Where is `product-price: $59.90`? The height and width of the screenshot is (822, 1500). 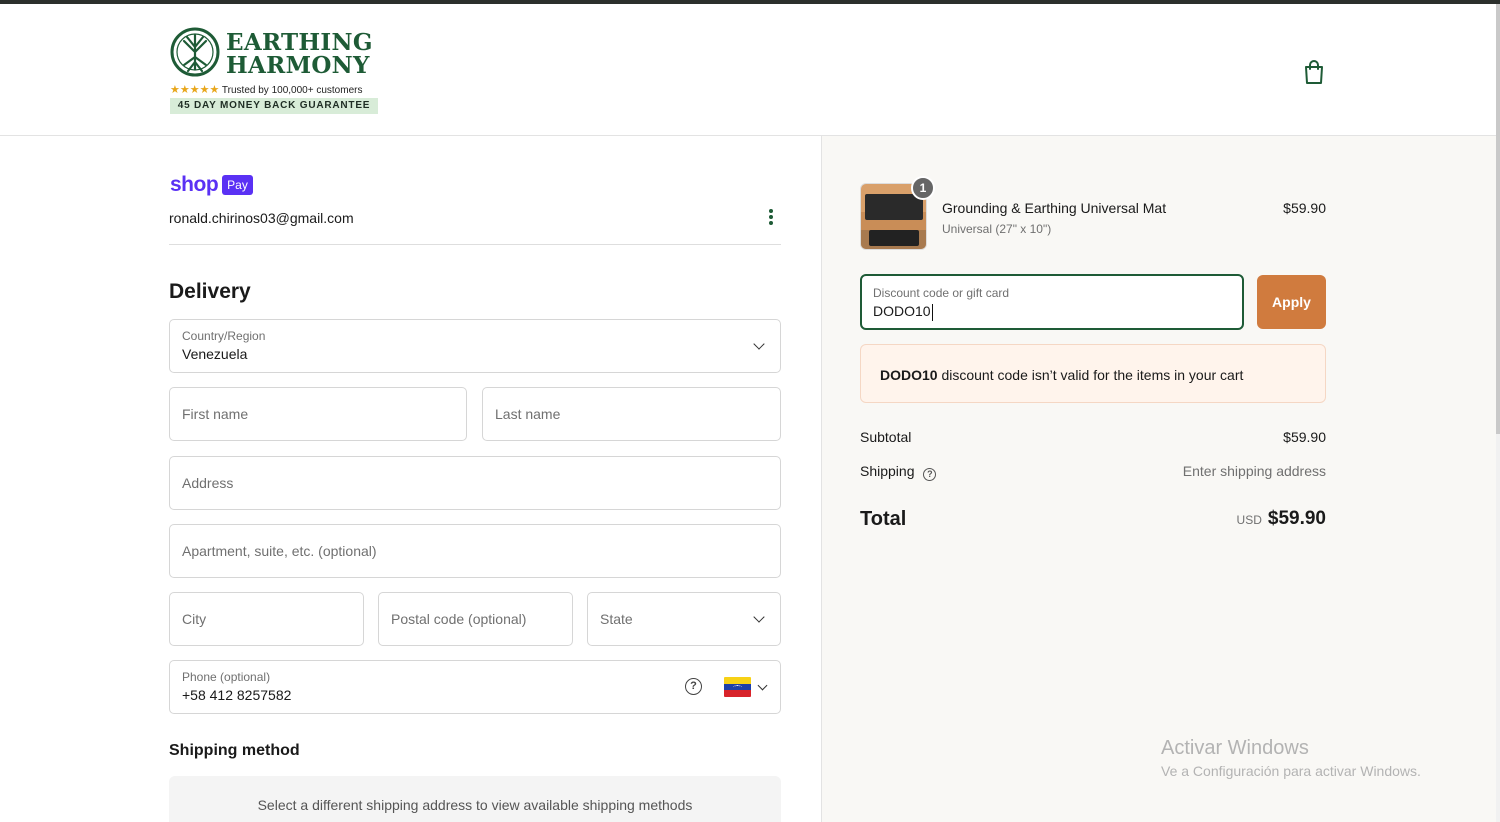
product-price: $59.90 is located at coordinates (1304, 208).